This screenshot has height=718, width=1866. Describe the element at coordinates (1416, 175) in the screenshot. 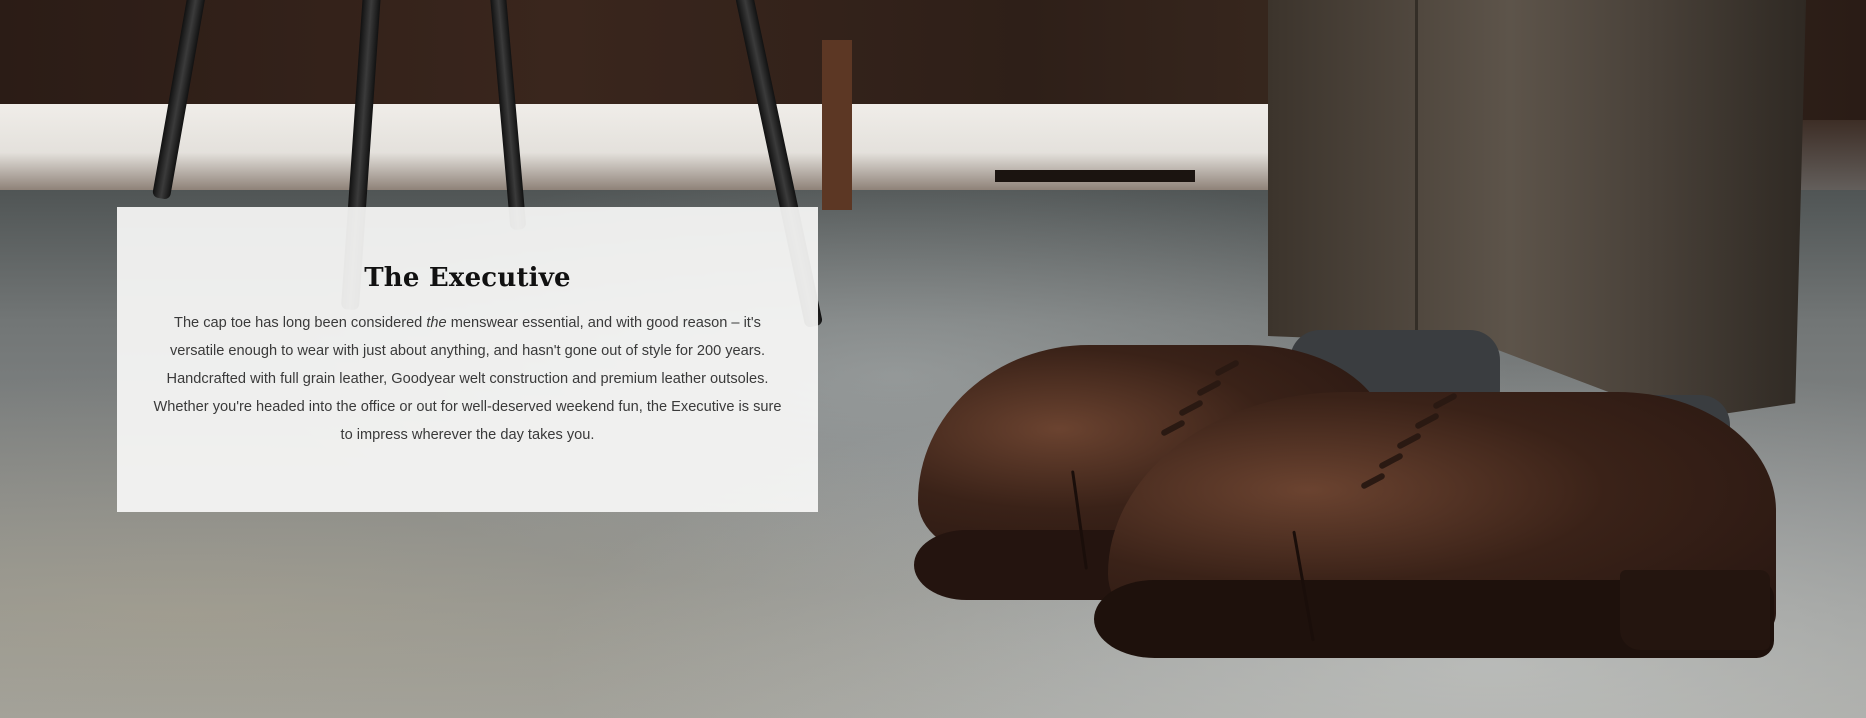

I see `trouser-crease` at that location.